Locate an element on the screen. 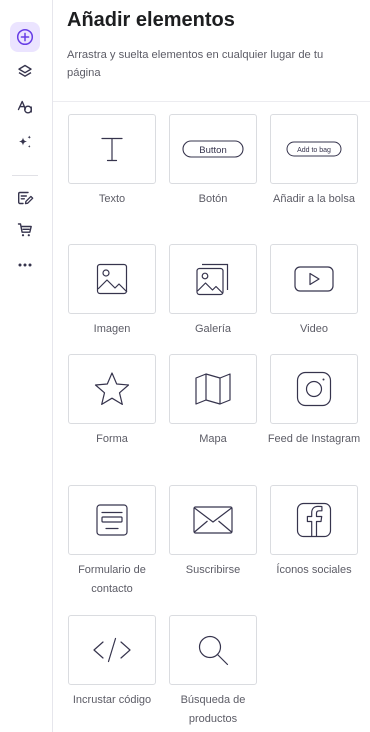 The height and width of the screenshot is (732, 370). add-elements-rail-button is located at coordinates (25, 37).